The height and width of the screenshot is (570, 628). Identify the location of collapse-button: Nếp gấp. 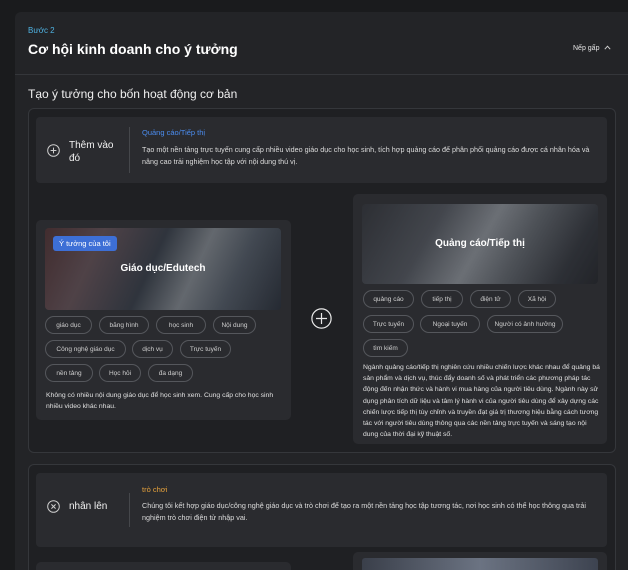
(592, 48).